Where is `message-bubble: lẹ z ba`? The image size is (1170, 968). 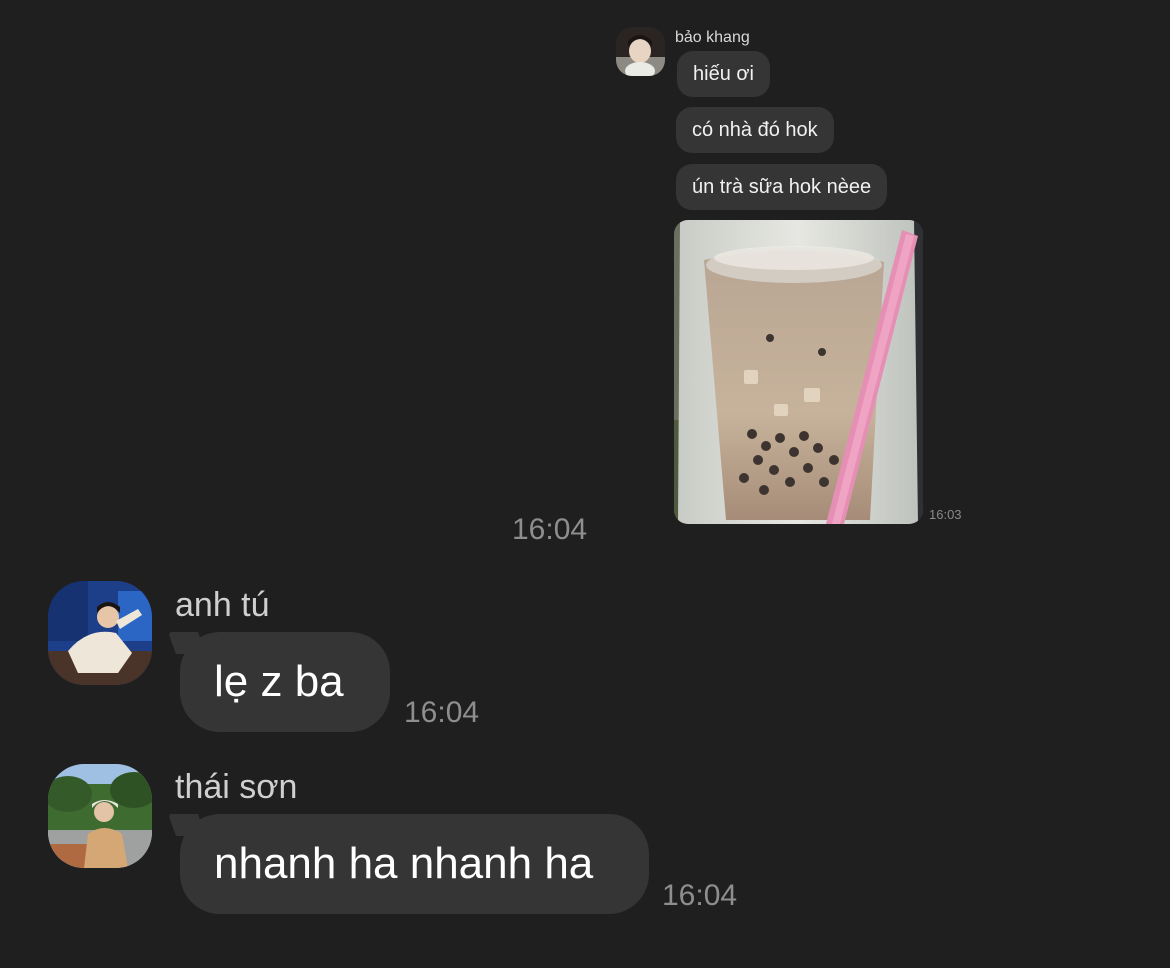 message-bubble: lẹ z ba is located at coordinates (278, 682).